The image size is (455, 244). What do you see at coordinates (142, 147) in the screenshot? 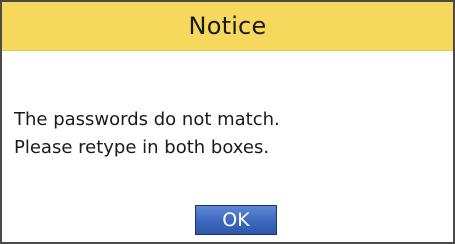
I see `message-line-2: Please retype in both boxes.` at bounding box center [142, 147].